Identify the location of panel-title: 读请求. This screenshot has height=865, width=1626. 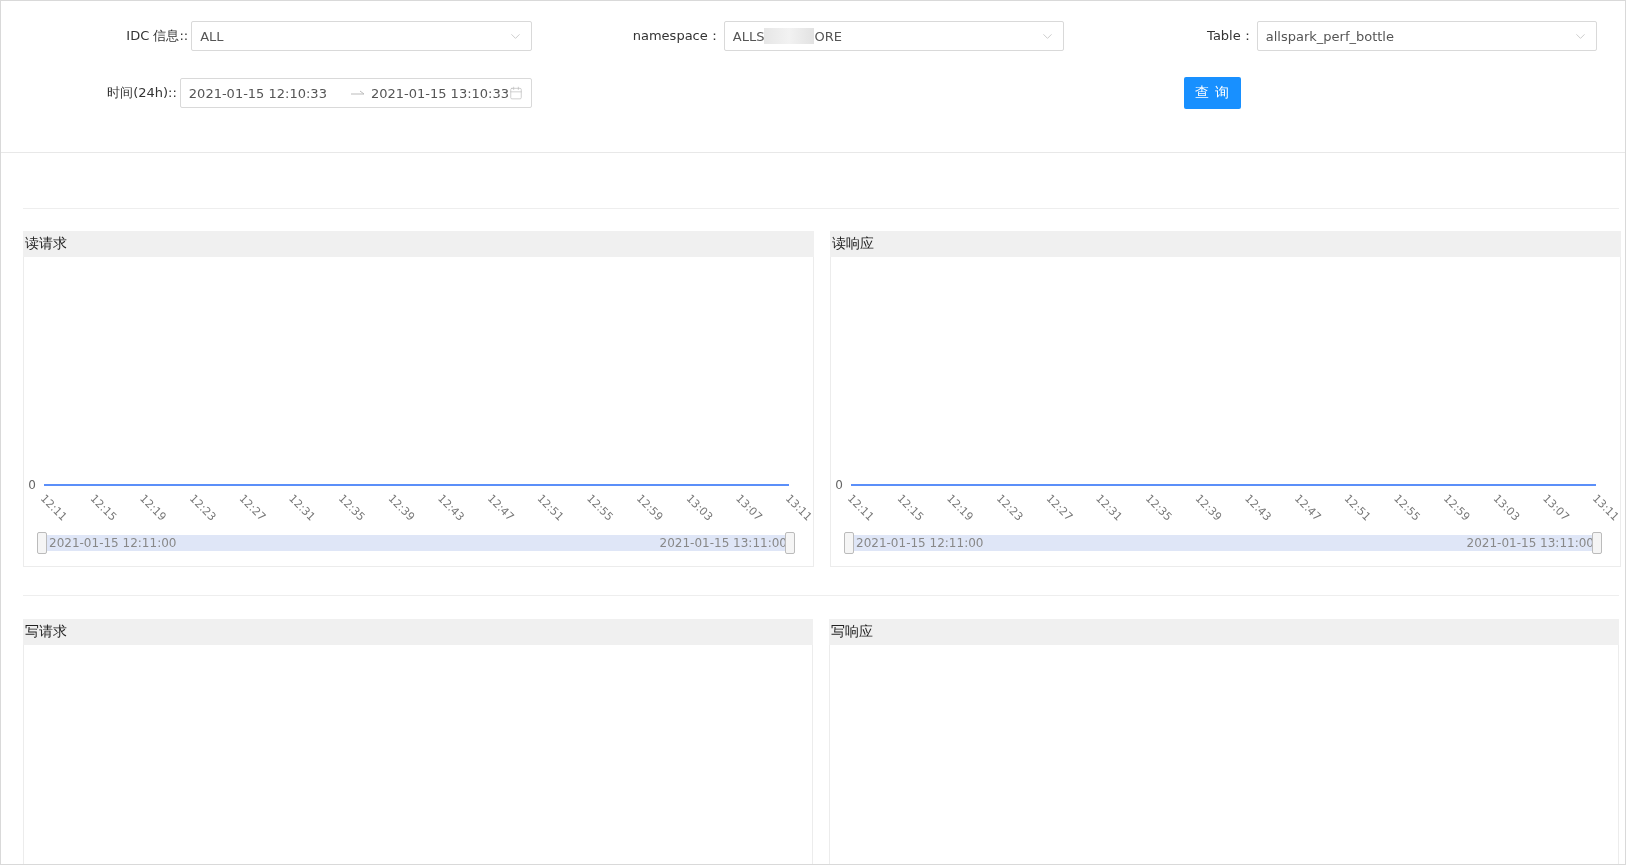
(418, 244).